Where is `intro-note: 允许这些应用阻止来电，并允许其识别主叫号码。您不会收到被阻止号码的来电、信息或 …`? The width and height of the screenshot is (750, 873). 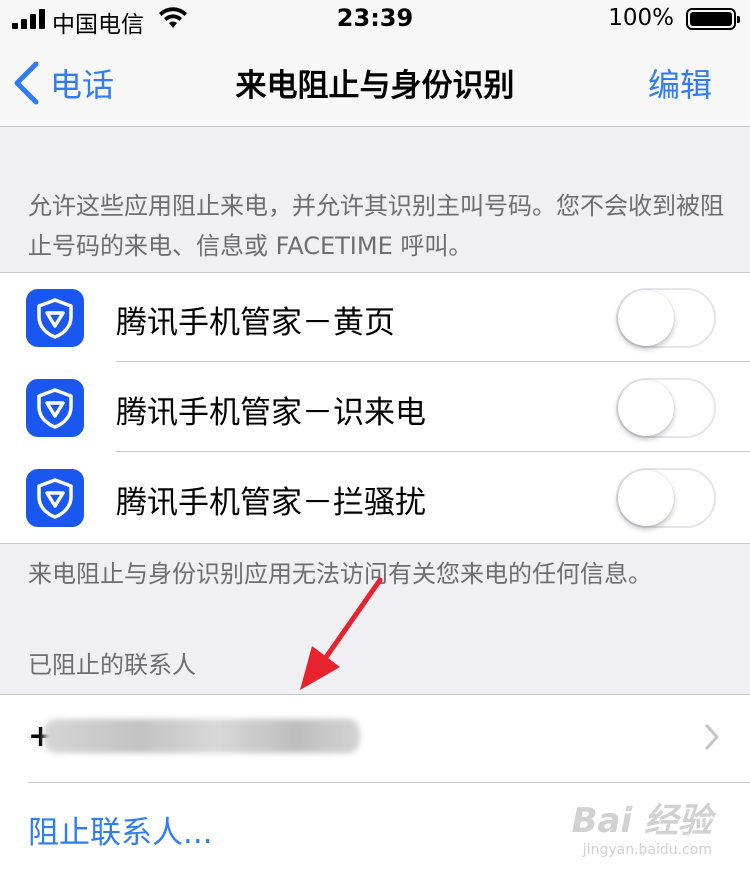
intro-note: 允许这些应用阻止来电，并允许其识别主叫号码。您不会收到被阻止号码的来电、信息或 … is located at coordinates (376, 226).